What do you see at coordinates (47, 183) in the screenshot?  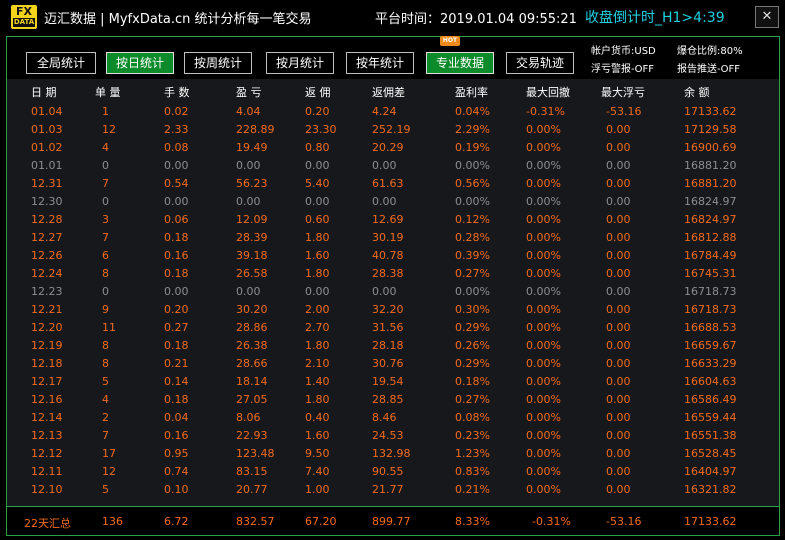 I see `cell-date: 12.31` at bounding box center [47, 183].